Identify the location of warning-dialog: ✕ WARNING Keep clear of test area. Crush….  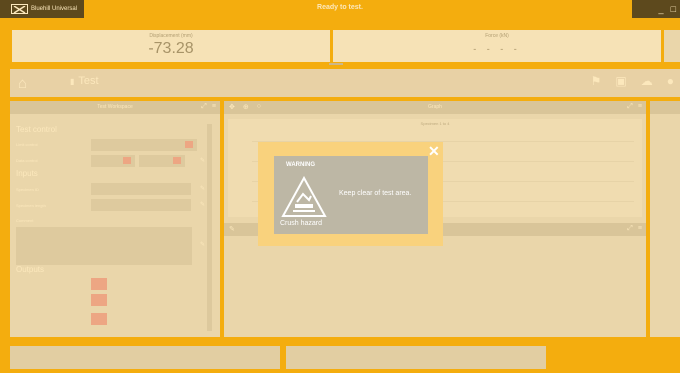
(350, 194).